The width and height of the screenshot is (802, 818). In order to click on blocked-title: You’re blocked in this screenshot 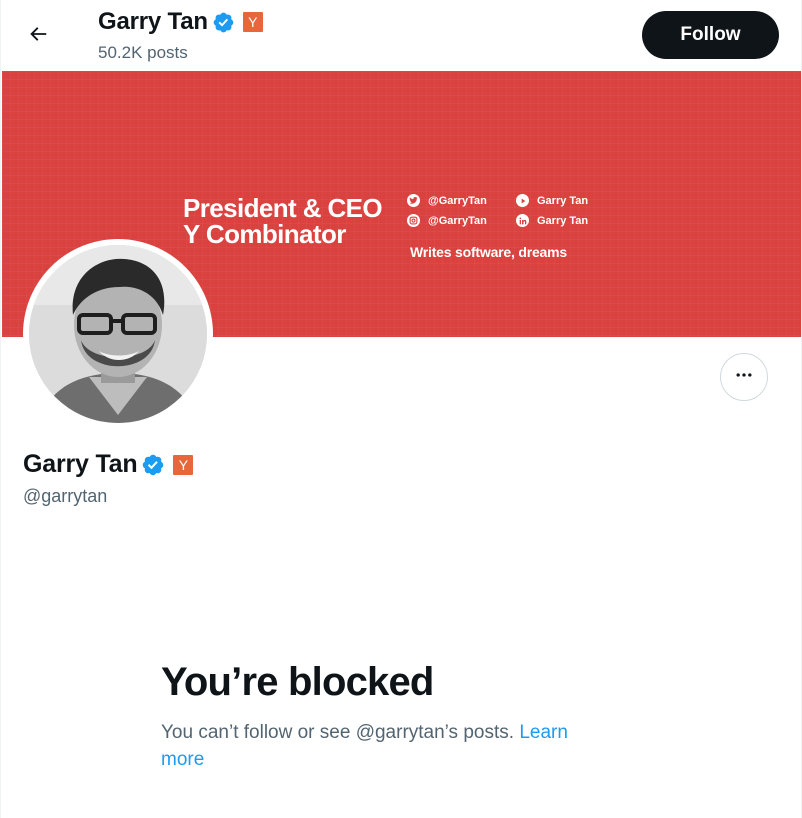, I will do `click(297, 682)`.